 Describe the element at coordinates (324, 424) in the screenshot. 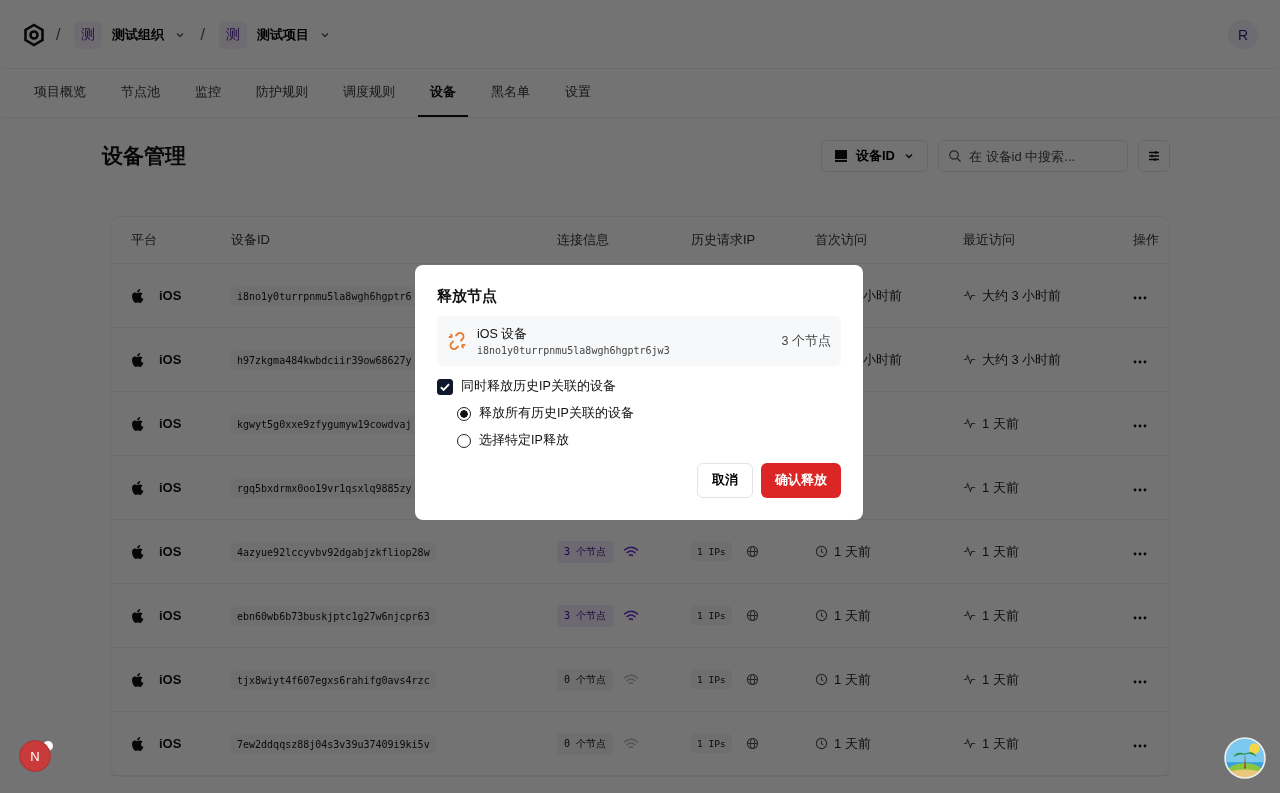

I see `device-id: kgwyt5g0xxe9zfygumyw19cowdvaj` at that location.